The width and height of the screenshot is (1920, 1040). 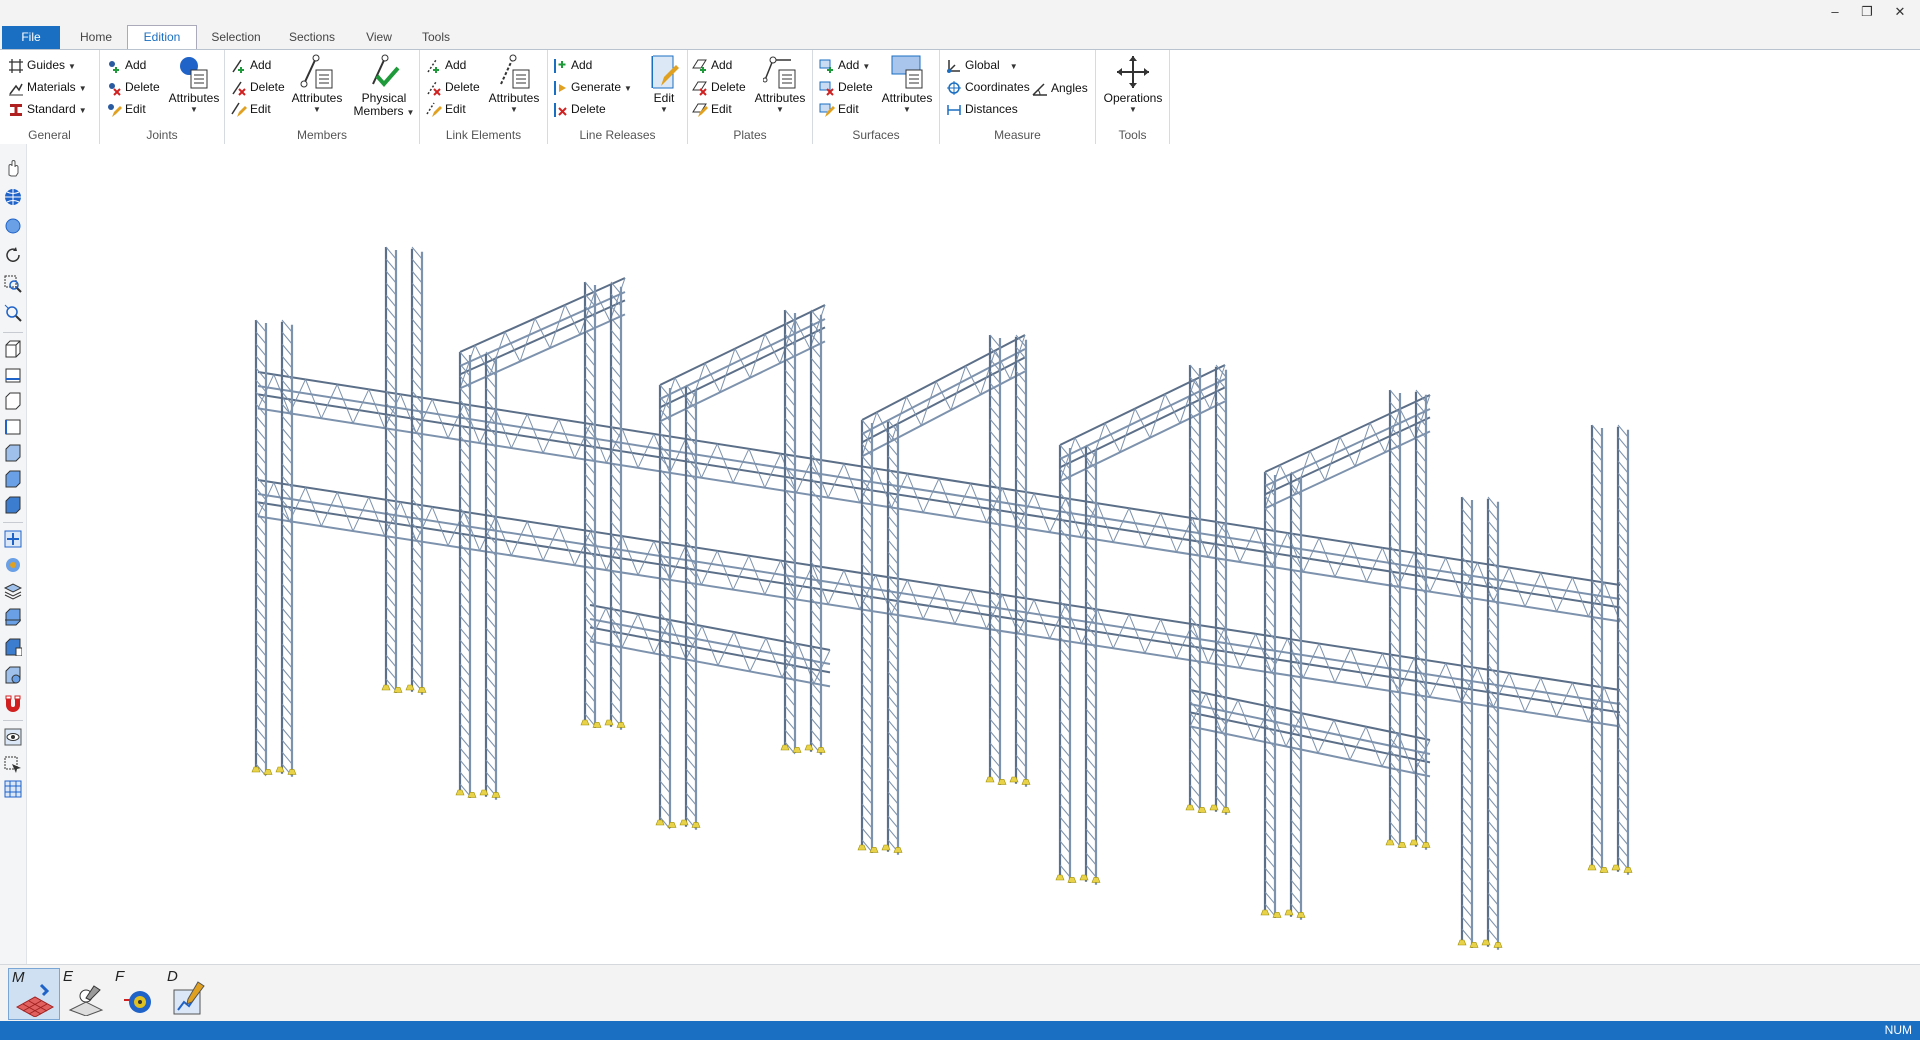 What do you see at coordinates (982, 65) in the screenshot?
I see `global-button: Global ▼` at bounding box center [982, 65].